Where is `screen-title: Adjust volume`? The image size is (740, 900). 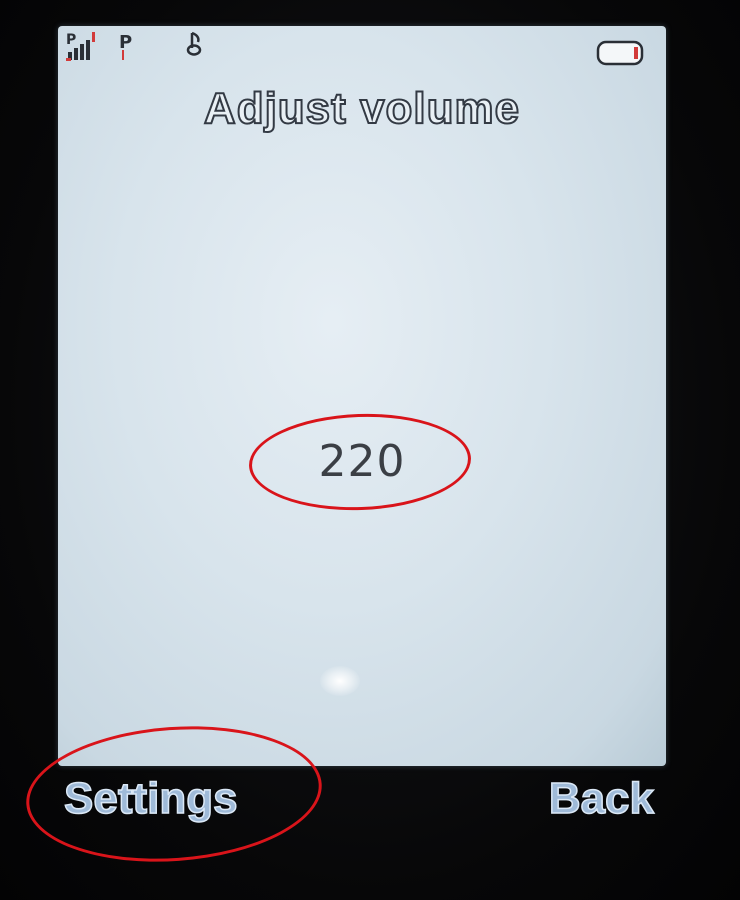 screen-title: Adjust volume is located at coordinates (362, 108).